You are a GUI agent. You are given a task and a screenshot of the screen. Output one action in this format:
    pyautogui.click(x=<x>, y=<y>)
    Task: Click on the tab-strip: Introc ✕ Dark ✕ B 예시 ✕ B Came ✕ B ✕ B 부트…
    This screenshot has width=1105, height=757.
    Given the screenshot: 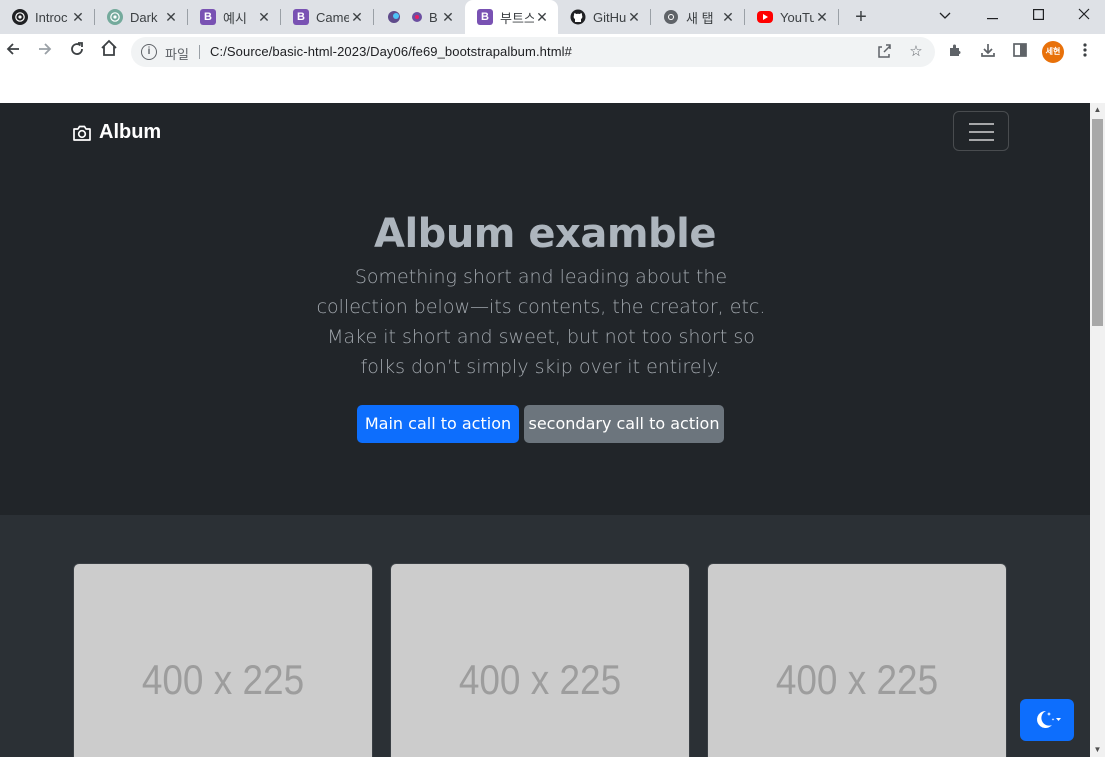 What is the action you would take?
    pyautogui.click(x=552, y=17)
    